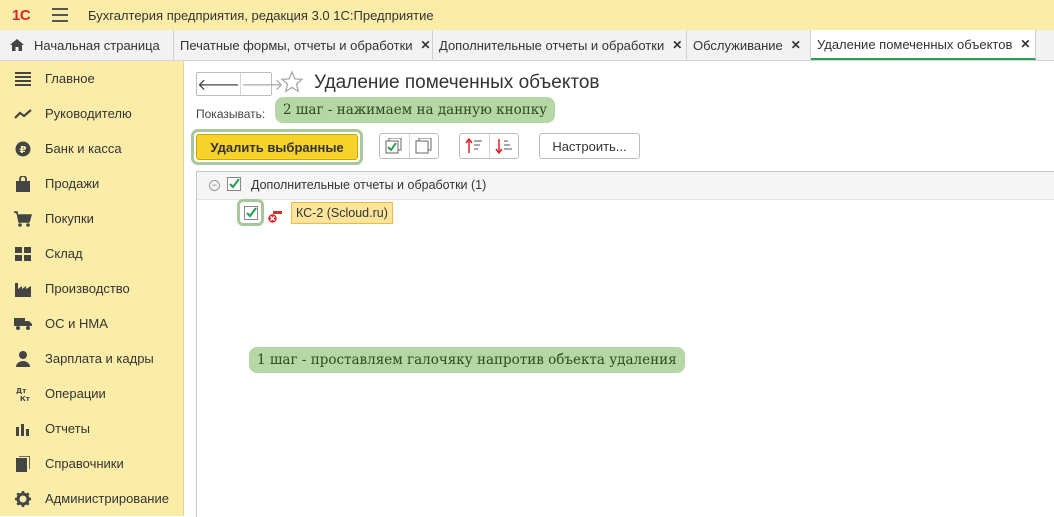 This screenshot has width=1054, height=517. What do you see at coordinates (88, 113) in the screenshot?
I see `sidebar-item-label: Руководителю` at bounding box center [88, 113].